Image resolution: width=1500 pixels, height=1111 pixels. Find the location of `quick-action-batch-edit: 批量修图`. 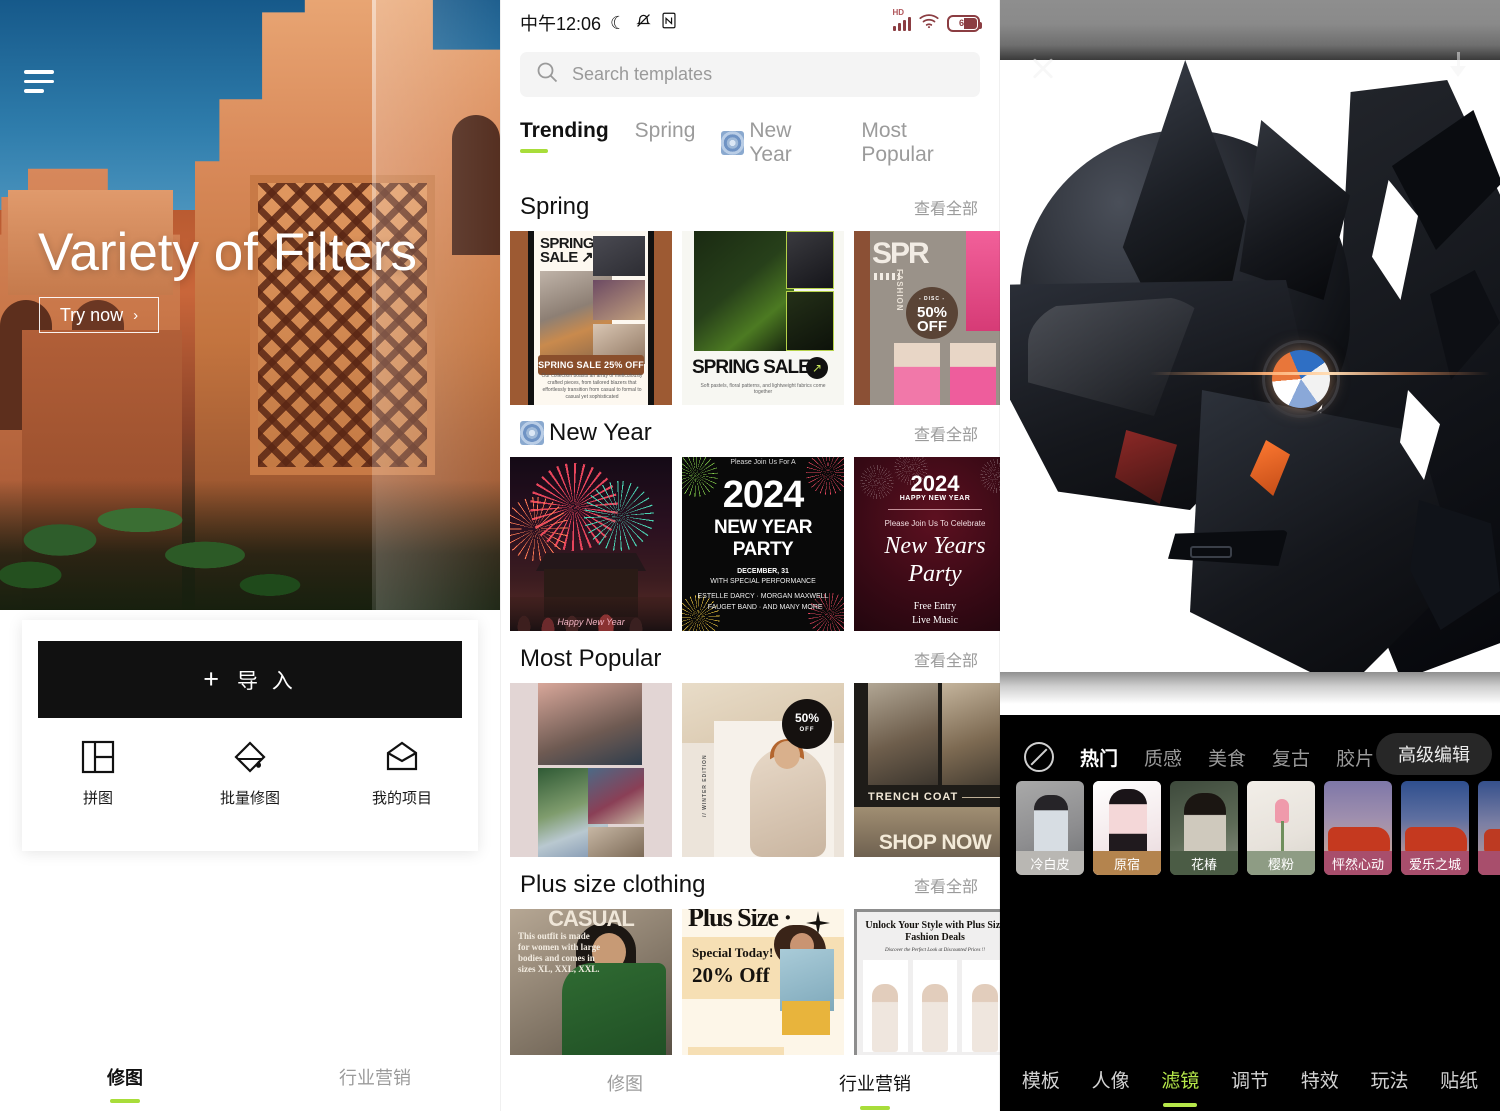

quick-action-batch-edit: 批量修图 is located at coordinates (250, 774).